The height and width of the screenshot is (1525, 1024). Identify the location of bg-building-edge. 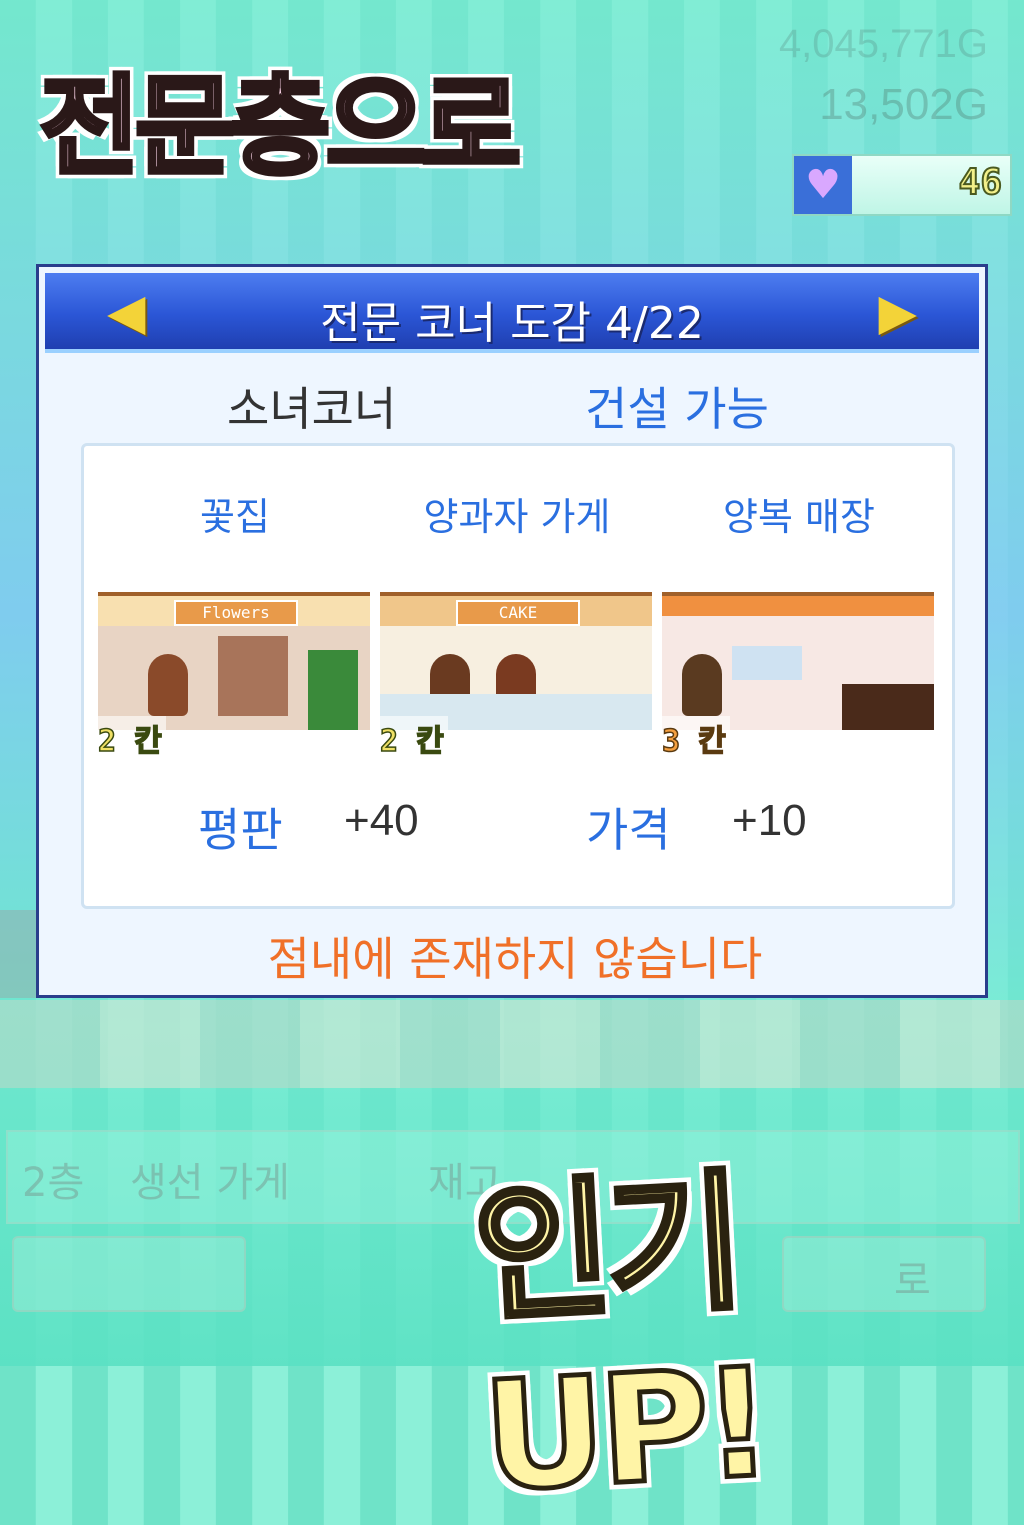
(20, 954).